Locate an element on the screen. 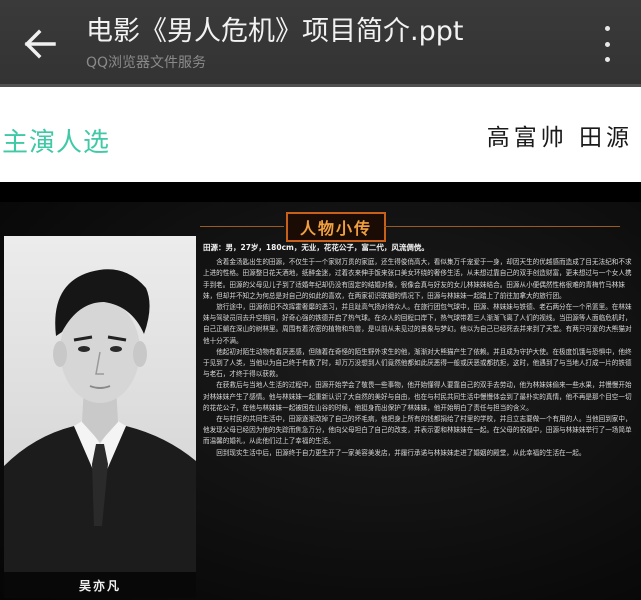  bio-head: 田源：男，27岁，180cm，无业，花花公子，富二代，风流倜傥。 is located at coordinates (316, 247).